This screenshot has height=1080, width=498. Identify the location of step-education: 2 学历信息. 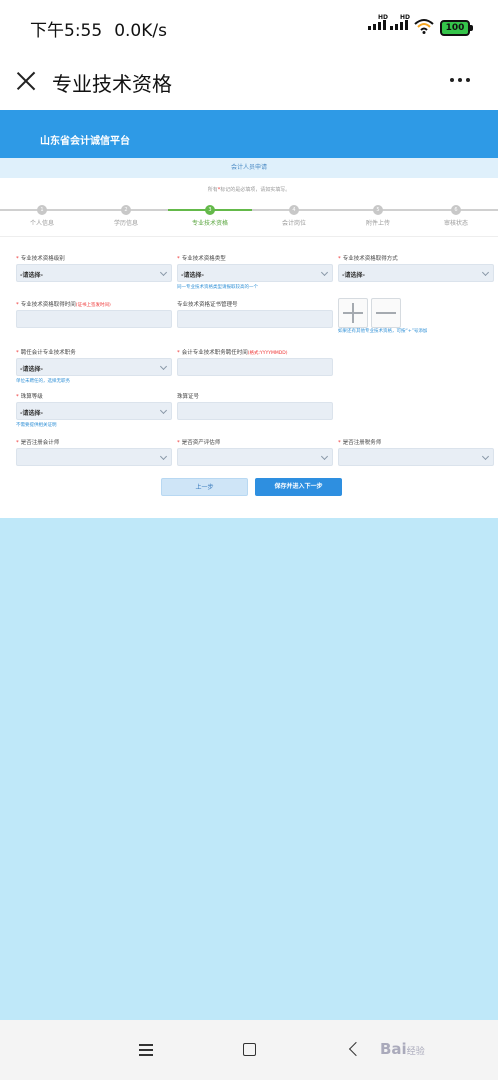
(125, 216).